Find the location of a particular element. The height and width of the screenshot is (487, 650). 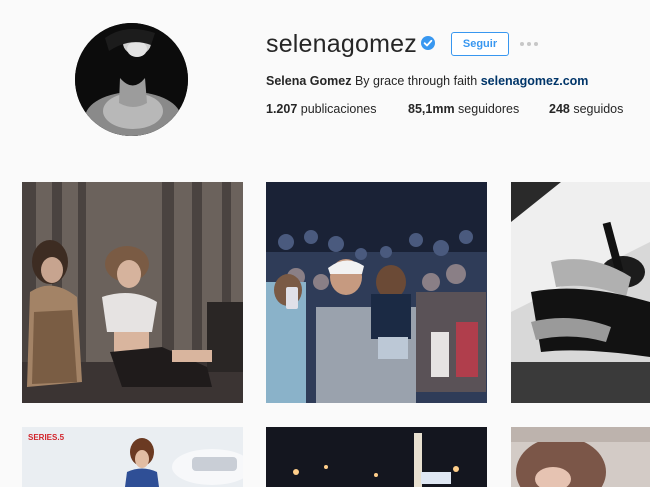

stat-following: 248 seguidos is located at coordinates (586, 109).